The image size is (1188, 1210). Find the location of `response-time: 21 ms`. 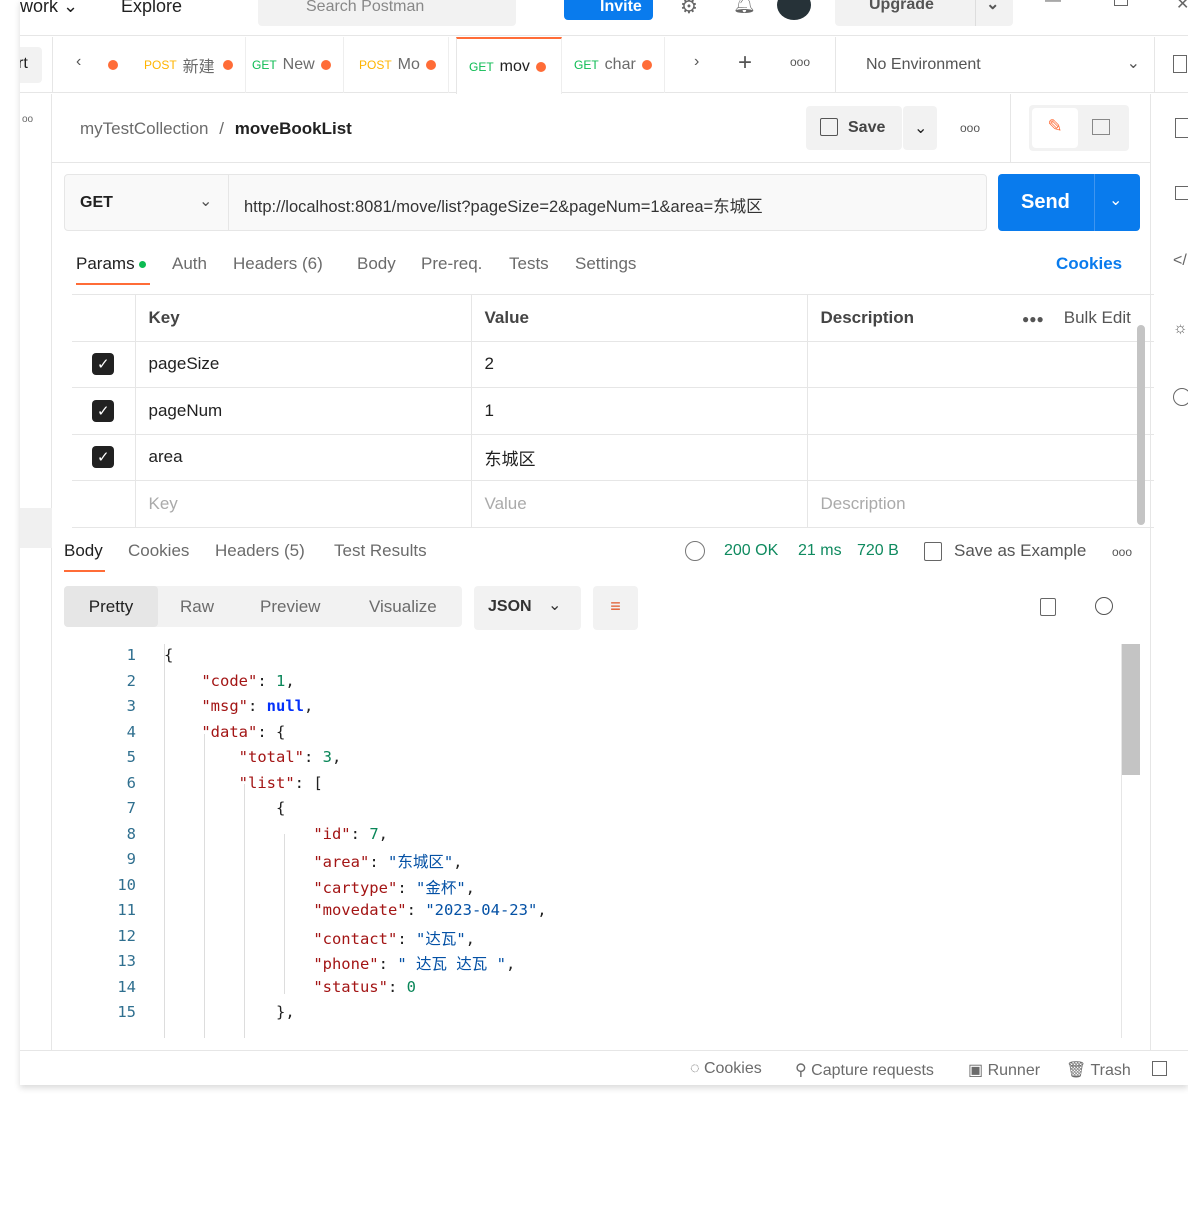

response-time: 21 ms is located at coordinates (820, 551).